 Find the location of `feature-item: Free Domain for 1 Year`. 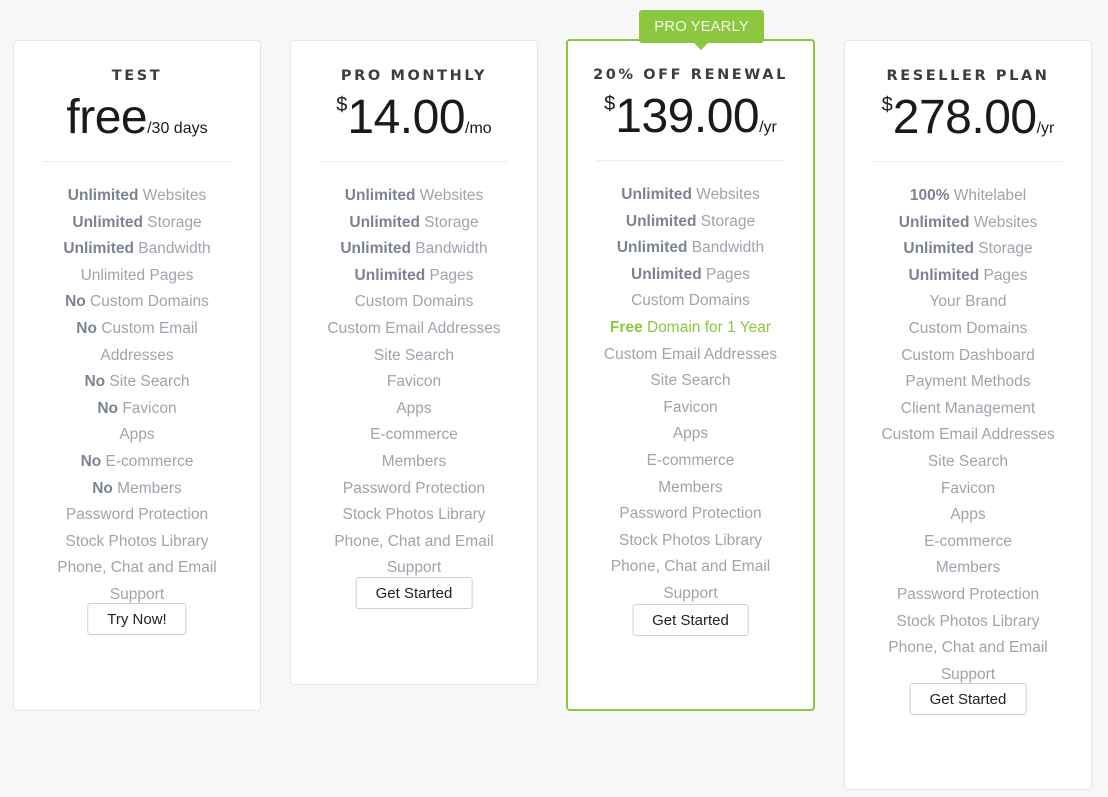

feature-item: Free Domain for 1 Year is located at coordinates (690, 328).